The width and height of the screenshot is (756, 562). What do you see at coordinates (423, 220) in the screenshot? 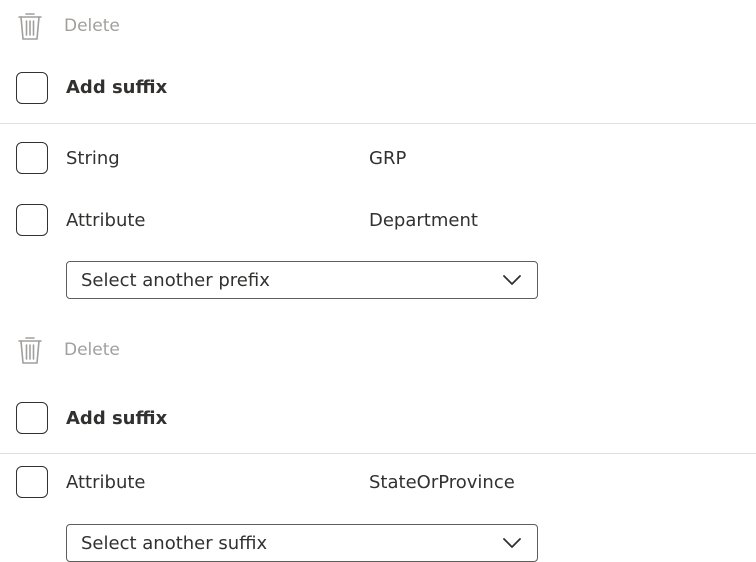
I see `attribute-value: Department` at bounding box center [423, 220].